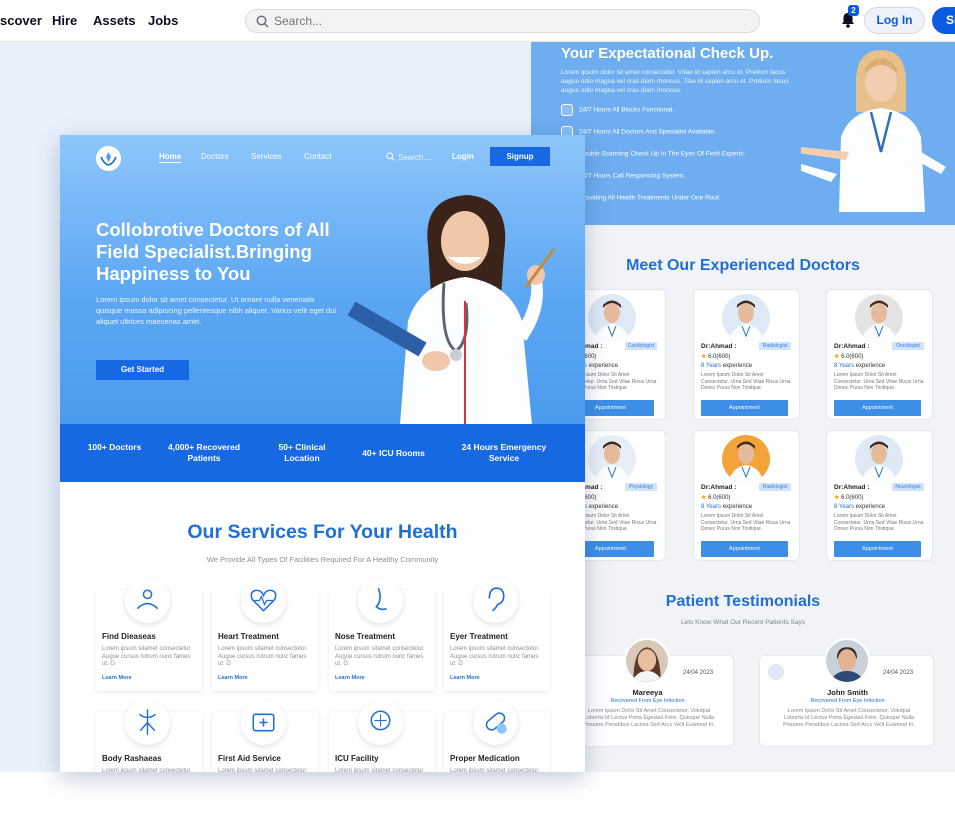  I want to click on service-title: Eyer Treatment, so click(479, 636).